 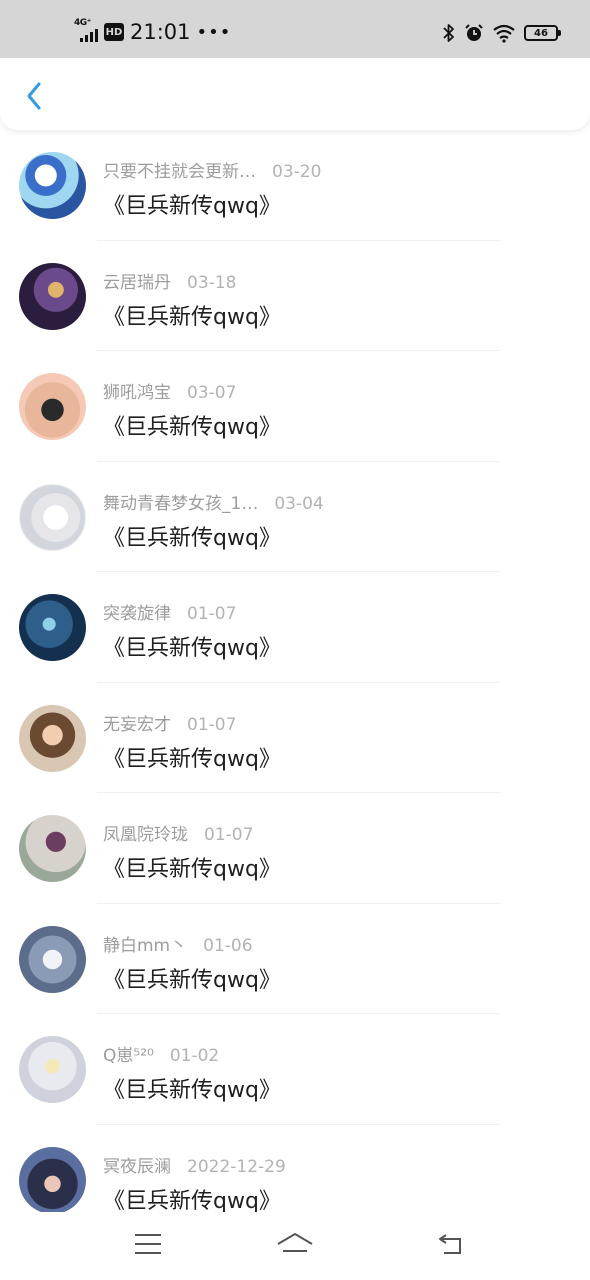 I want to click on status-left: 4G⁺ HD 21:01 •••, so click(x=152, y=32).